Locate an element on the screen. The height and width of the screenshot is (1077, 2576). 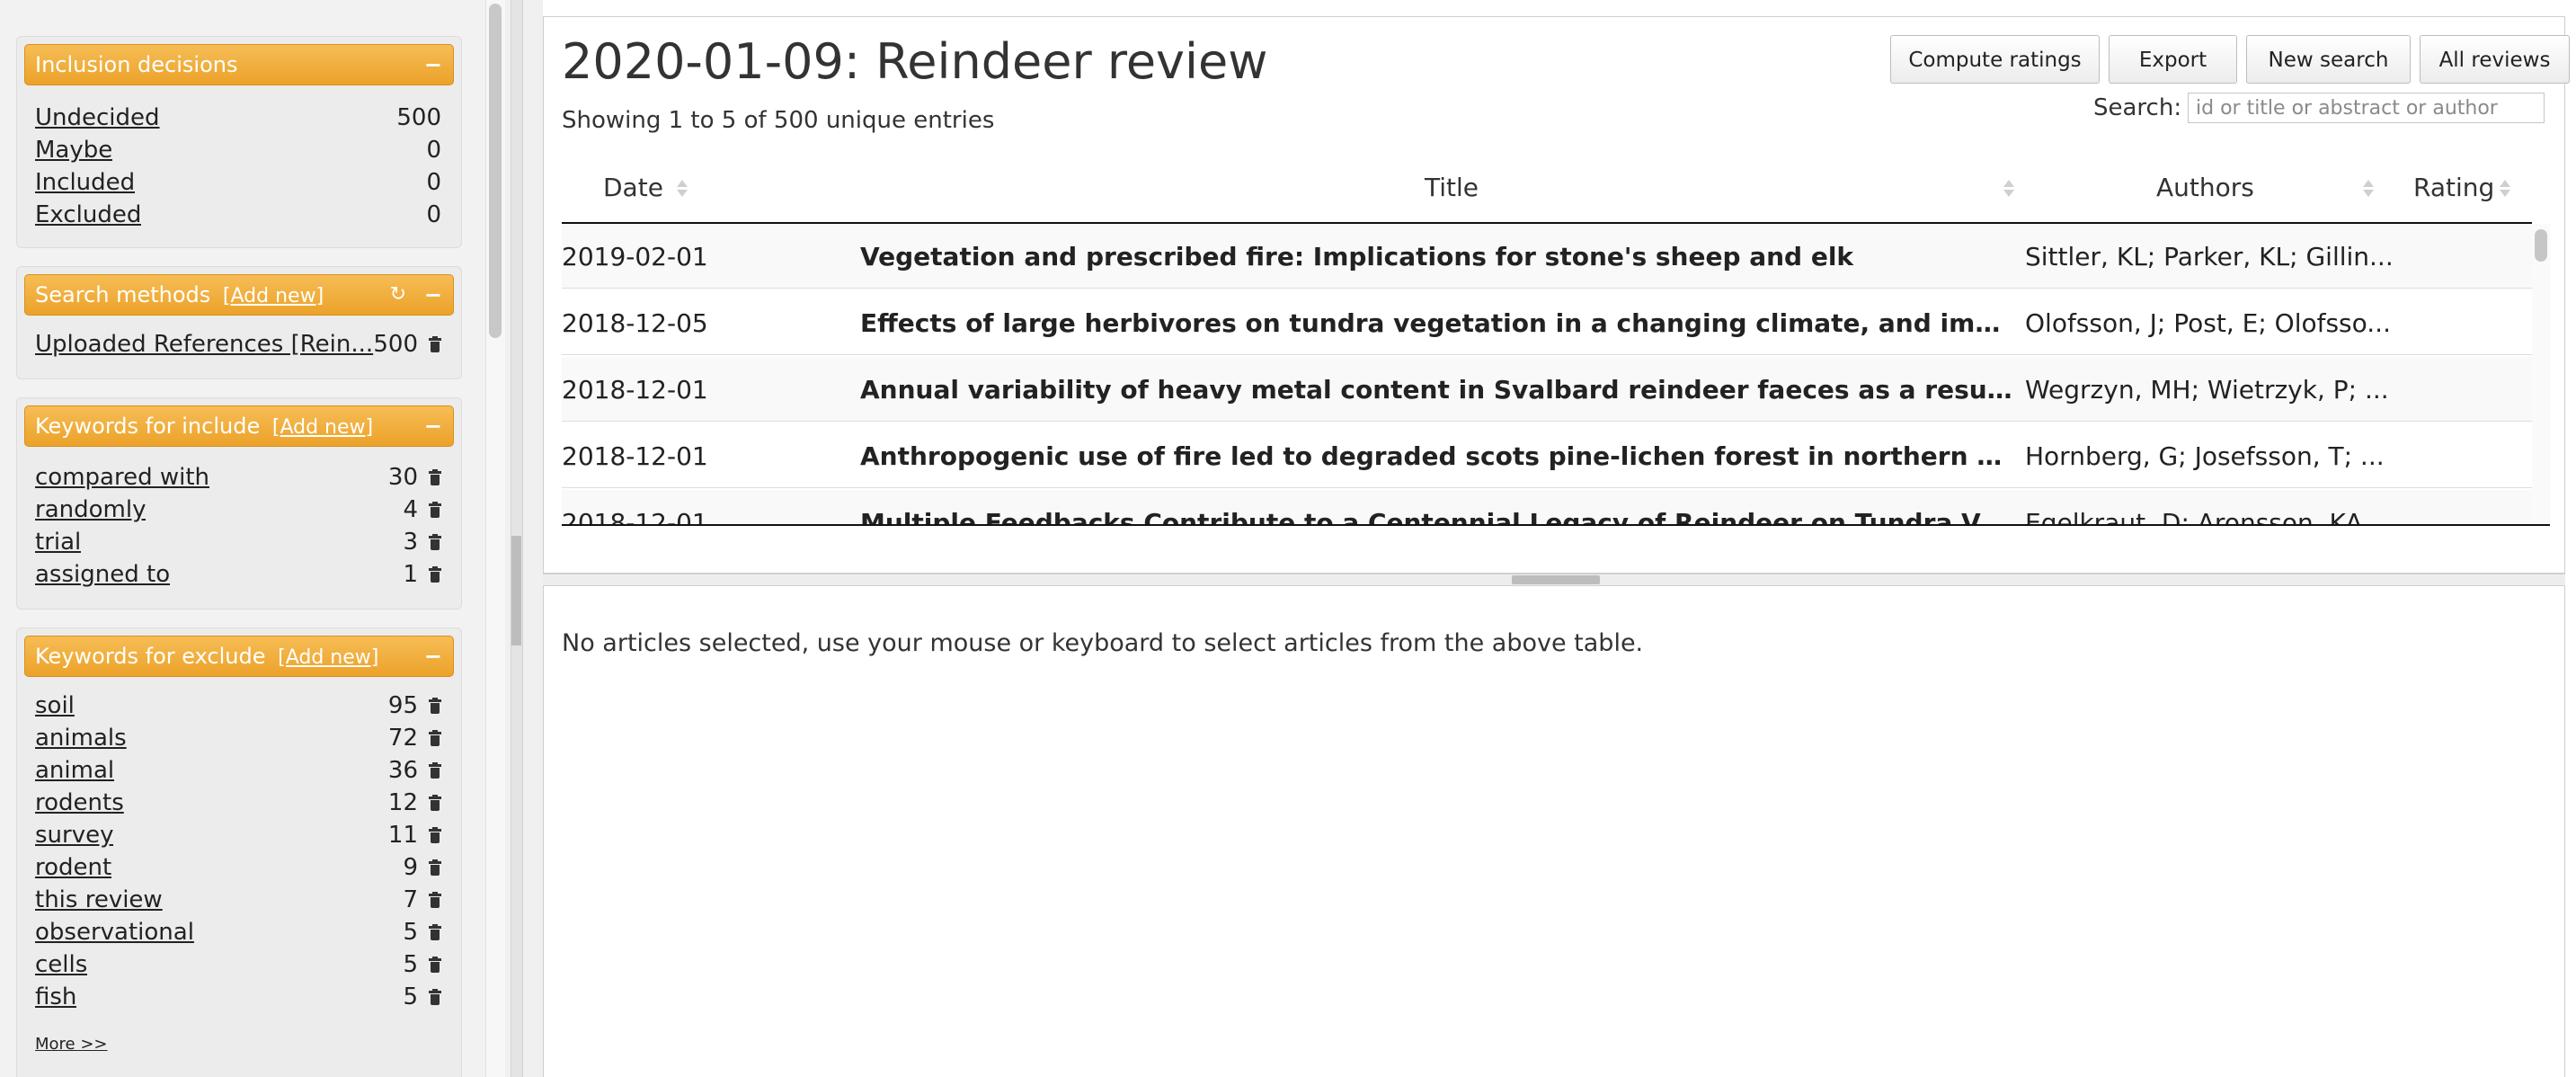
exclude-keyword-label: animal is located at coordinates (74, 770).